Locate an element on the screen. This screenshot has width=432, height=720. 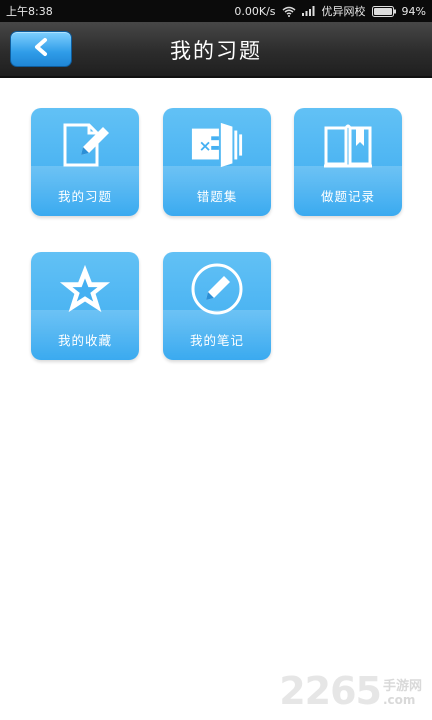
tile-label: 做题记录 is located at coordinates (347, 196).